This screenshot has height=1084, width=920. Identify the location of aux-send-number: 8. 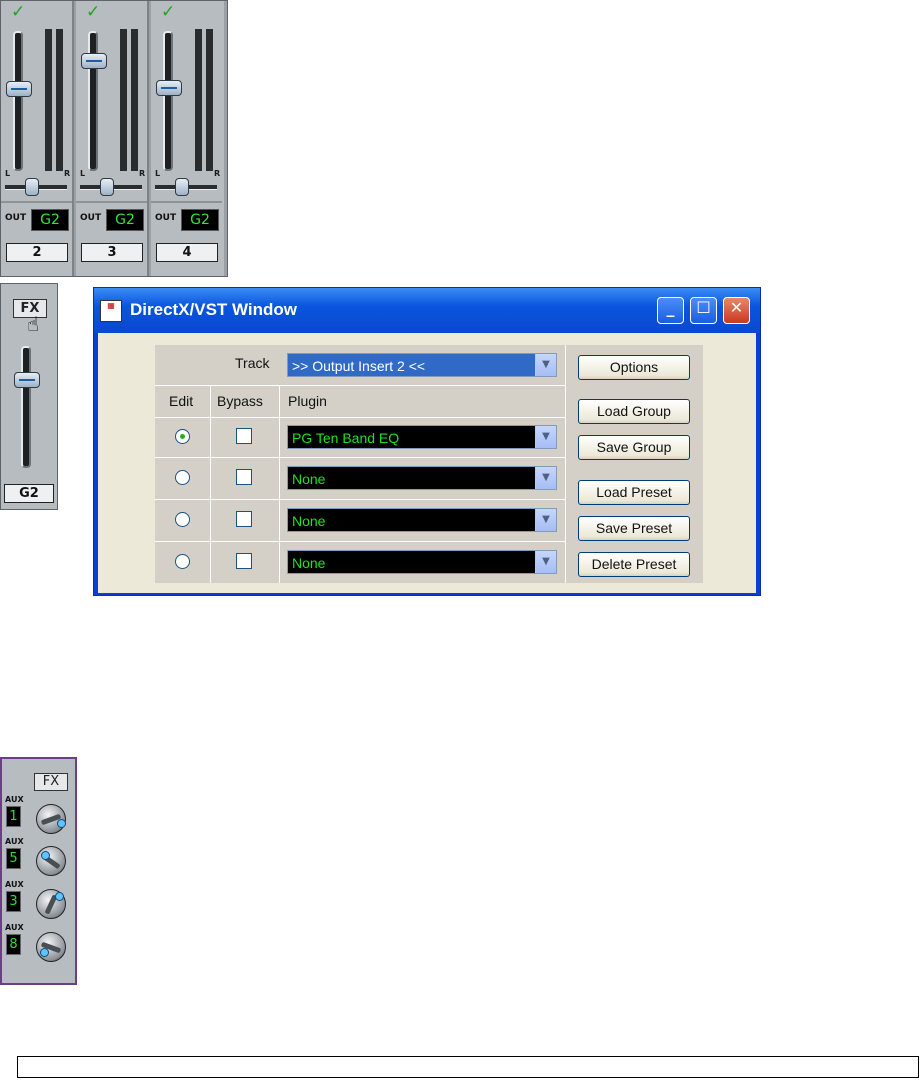
(13, 944).